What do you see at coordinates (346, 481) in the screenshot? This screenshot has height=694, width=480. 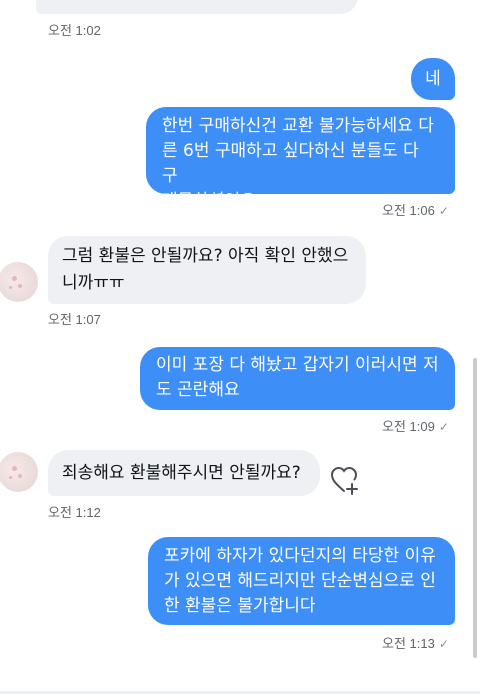 I see `heart-plus-icon` at bounding box center [346, 481].